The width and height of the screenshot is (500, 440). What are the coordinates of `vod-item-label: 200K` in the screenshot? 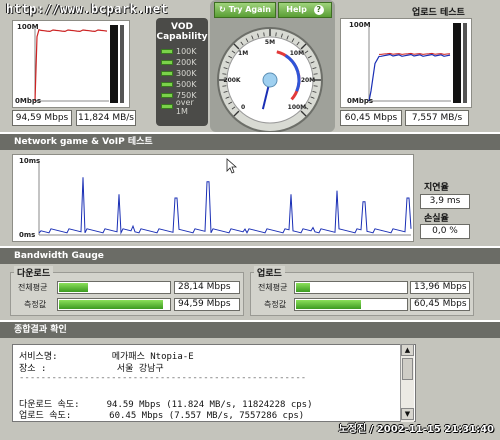 It's located at (186, 62).